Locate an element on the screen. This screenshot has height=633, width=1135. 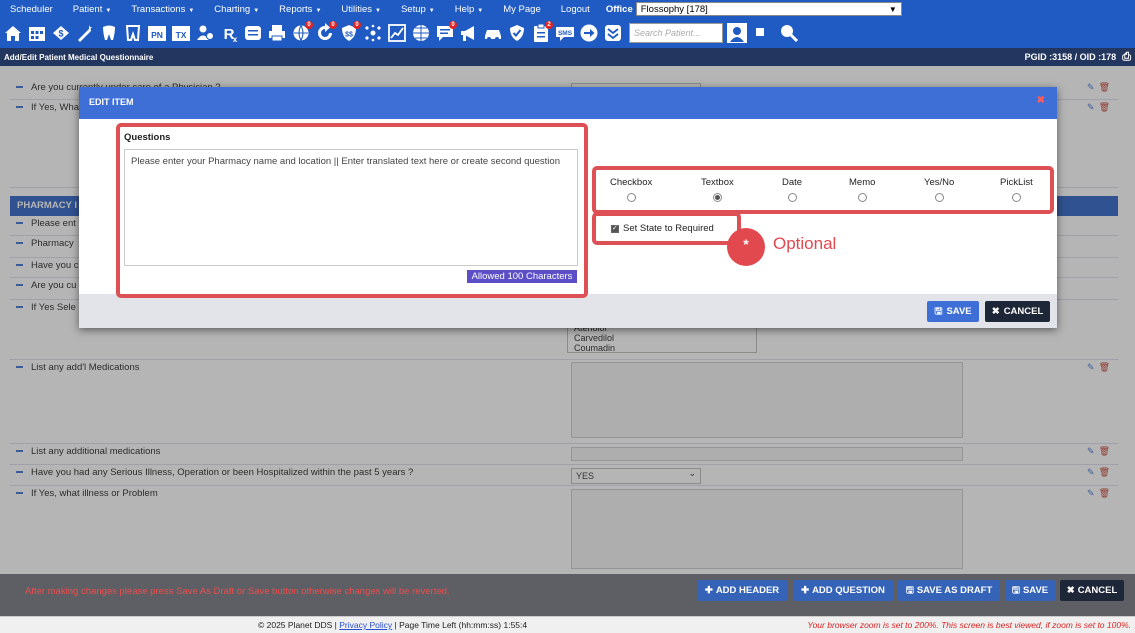
tooth-icon is located at coordinates (108, 33).